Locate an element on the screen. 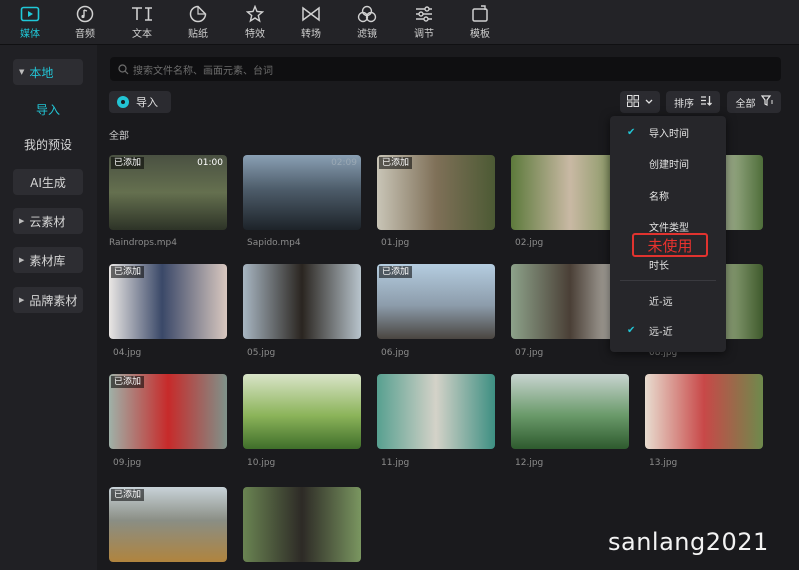 The height and width of the screenshot is (570, 799). media-filename: 04.jpg is located at coordinates (127, 353).